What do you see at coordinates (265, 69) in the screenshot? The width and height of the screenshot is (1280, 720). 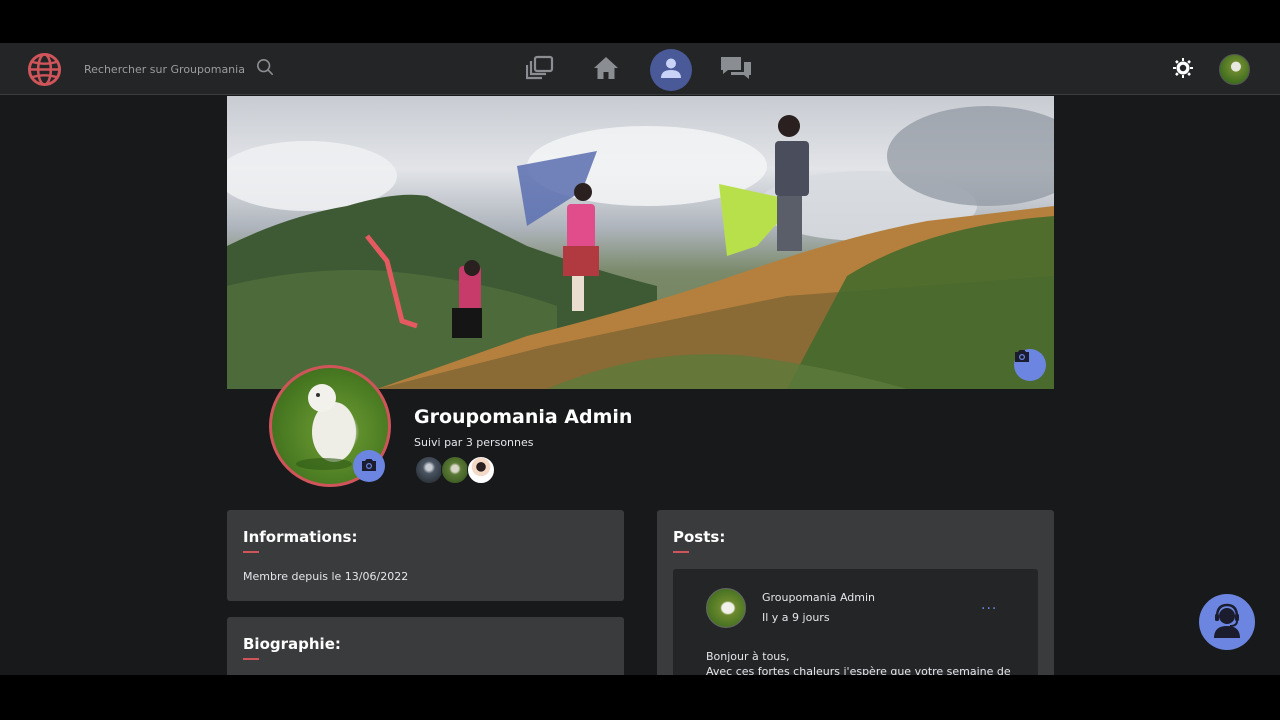 I see `search-icon` at bounding box center [265, 69].